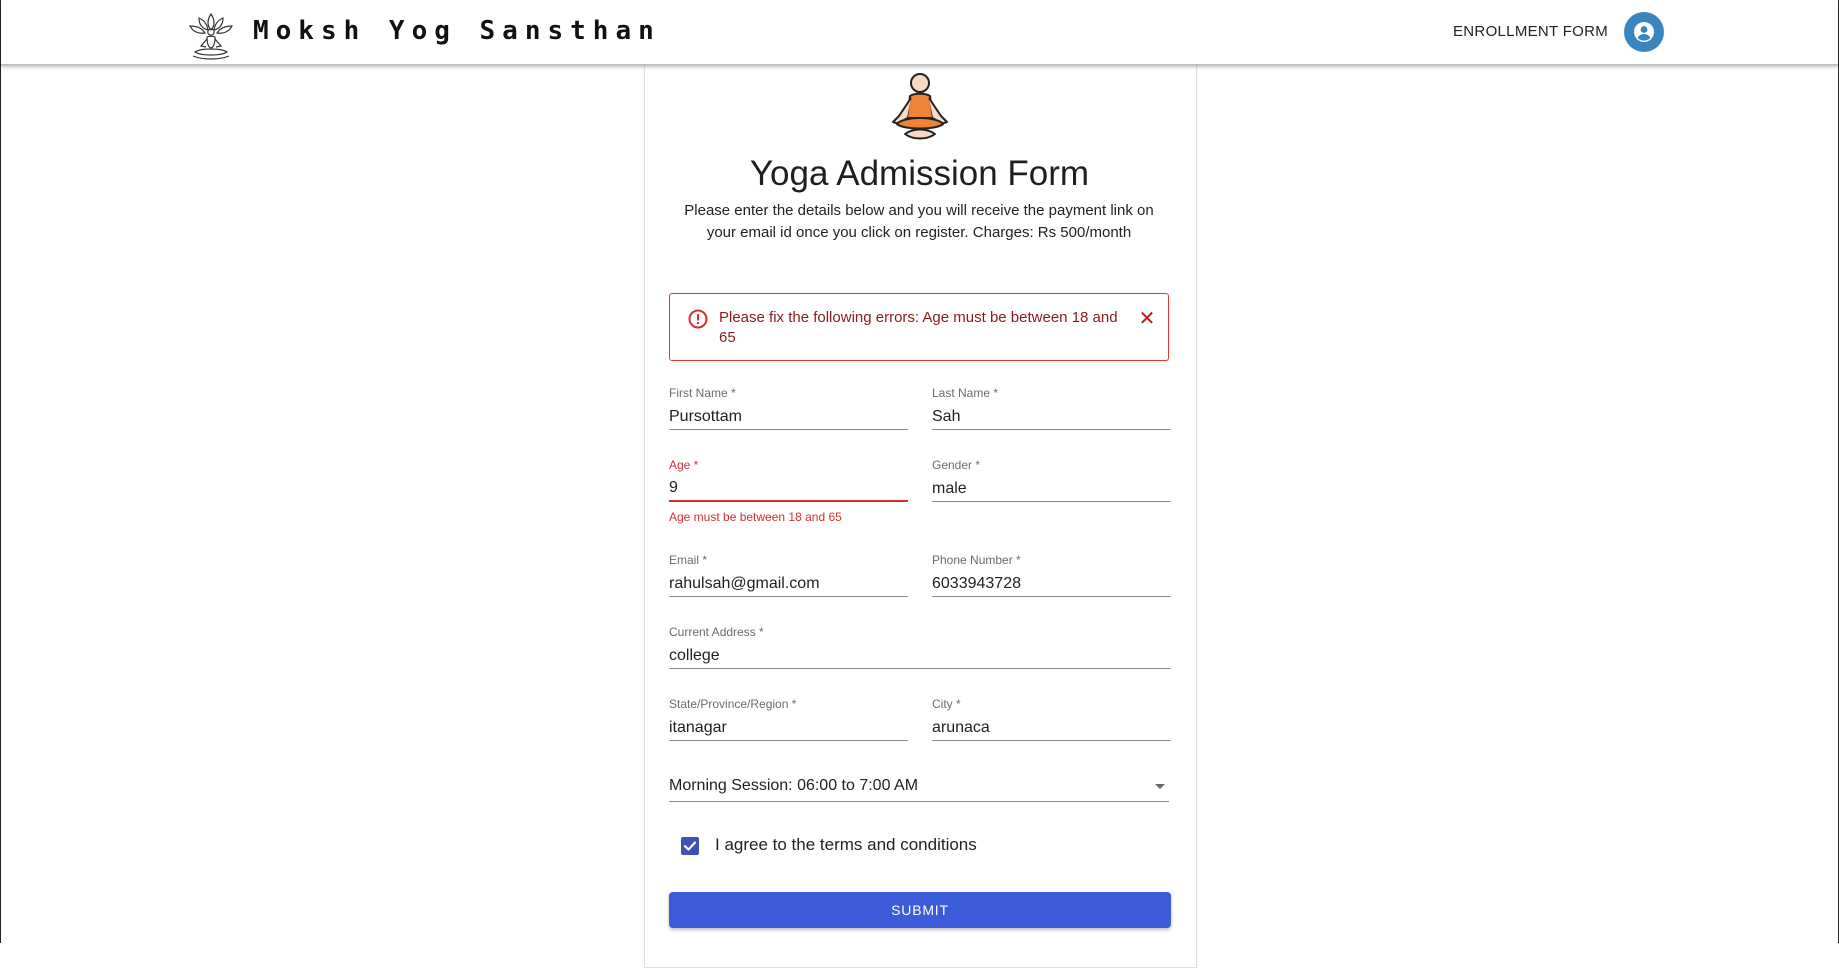 This screenshot has height=968, width=1839. Describe the element at coordinates (1160, 786) in the screenshot. I see `dropdown-arrow-icon` at that location.